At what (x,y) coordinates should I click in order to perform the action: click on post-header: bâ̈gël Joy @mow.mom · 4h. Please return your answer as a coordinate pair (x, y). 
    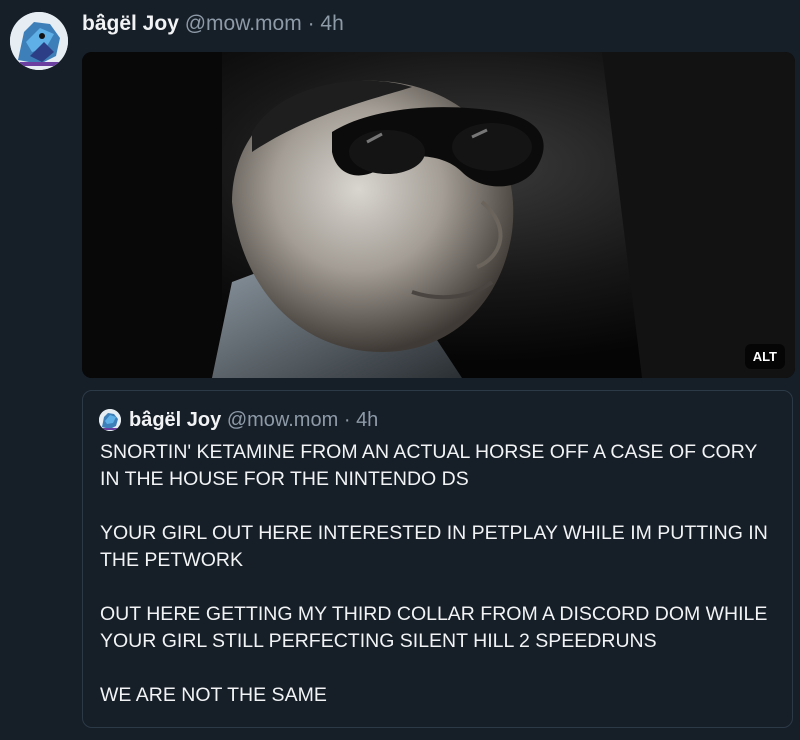
    Looking at the image, I should click on (213, 24).